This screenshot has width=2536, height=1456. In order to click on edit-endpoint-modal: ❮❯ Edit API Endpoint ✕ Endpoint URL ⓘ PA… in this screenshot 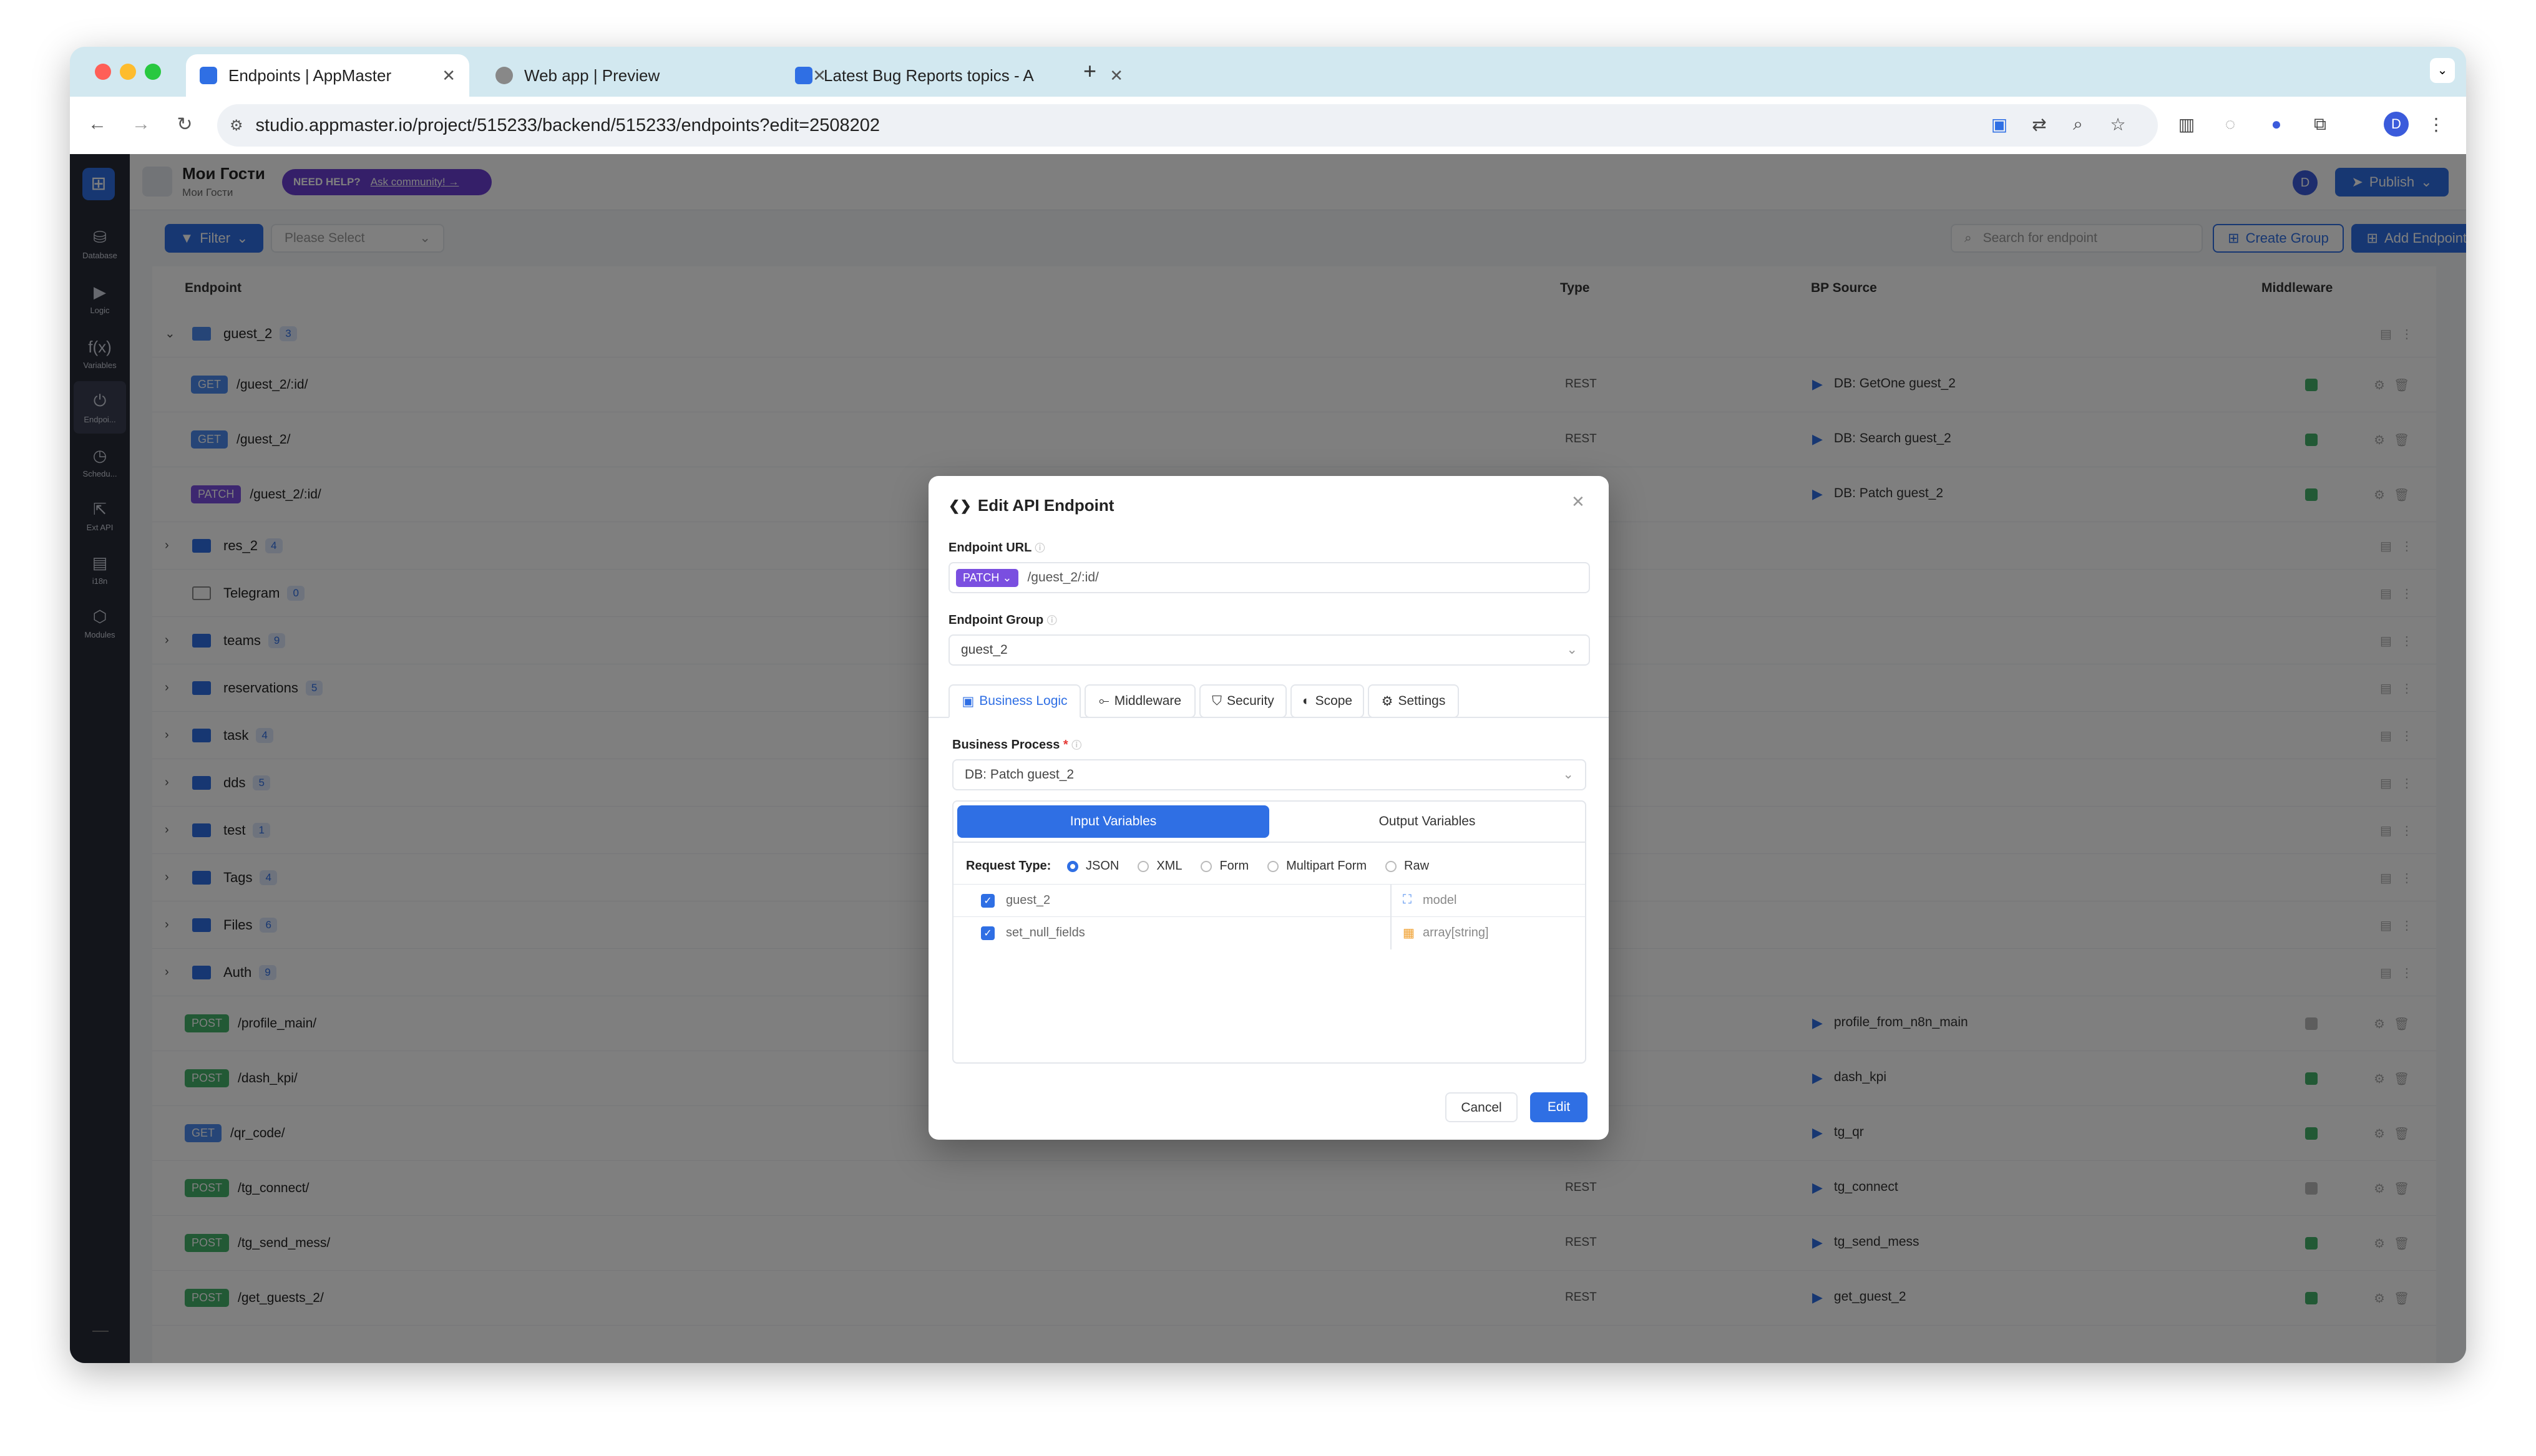, I will do `click(1269, 808)`.